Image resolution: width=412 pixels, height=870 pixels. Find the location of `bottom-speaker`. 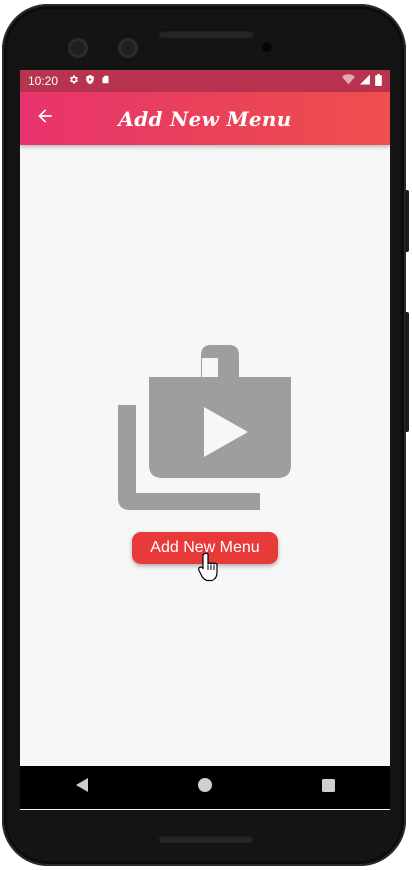

bottom-speaker is located at coordinates (206, 839).